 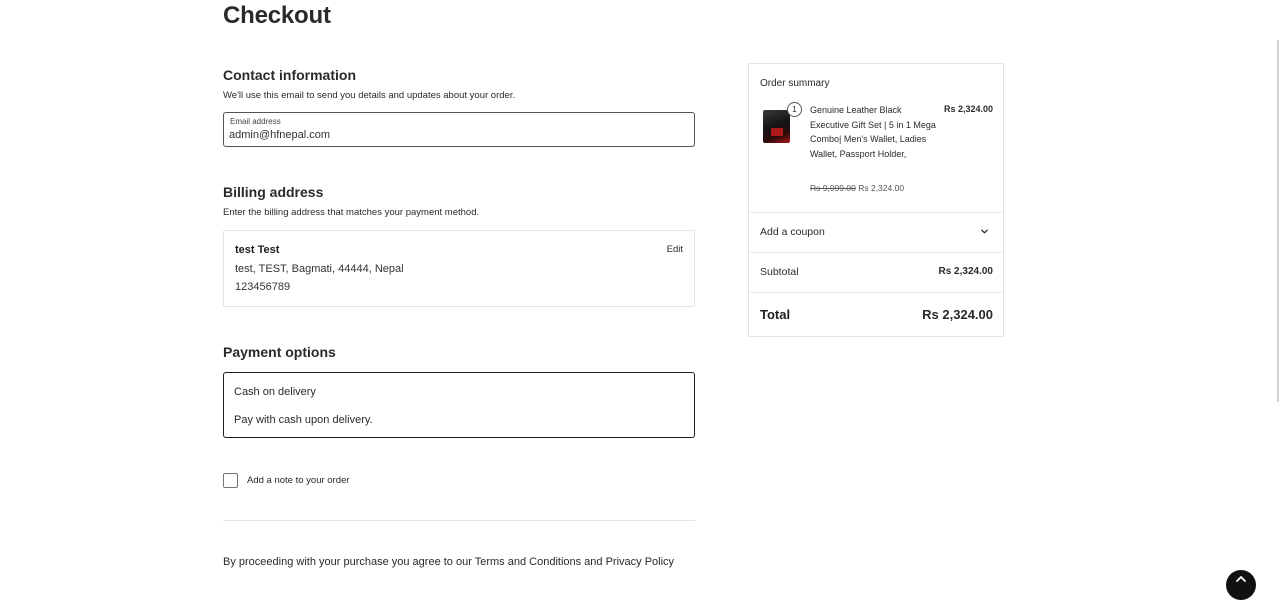 What do you see at coordinates (984, 231) in the screenshot?
I see `chevron-down-icon` at bounding box center [984, 231].